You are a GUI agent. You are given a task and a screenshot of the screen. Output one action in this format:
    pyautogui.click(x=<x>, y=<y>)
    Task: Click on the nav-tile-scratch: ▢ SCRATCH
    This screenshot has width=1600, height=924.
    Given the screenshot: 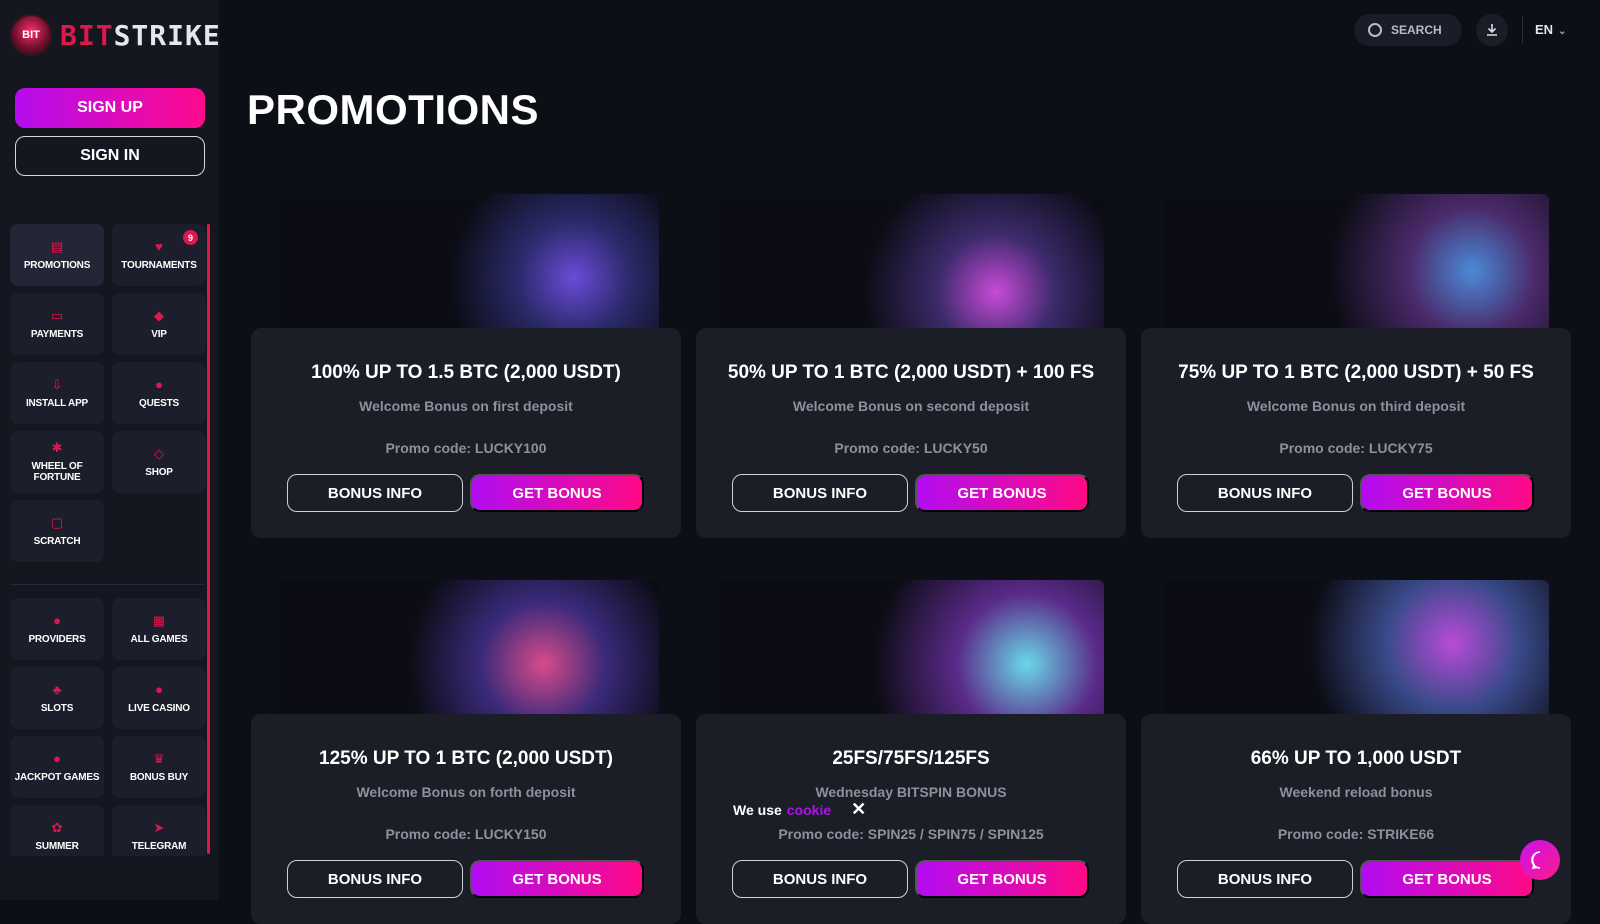 What is the action you would take?
    pyautogui.click(x=57, y=531)
    